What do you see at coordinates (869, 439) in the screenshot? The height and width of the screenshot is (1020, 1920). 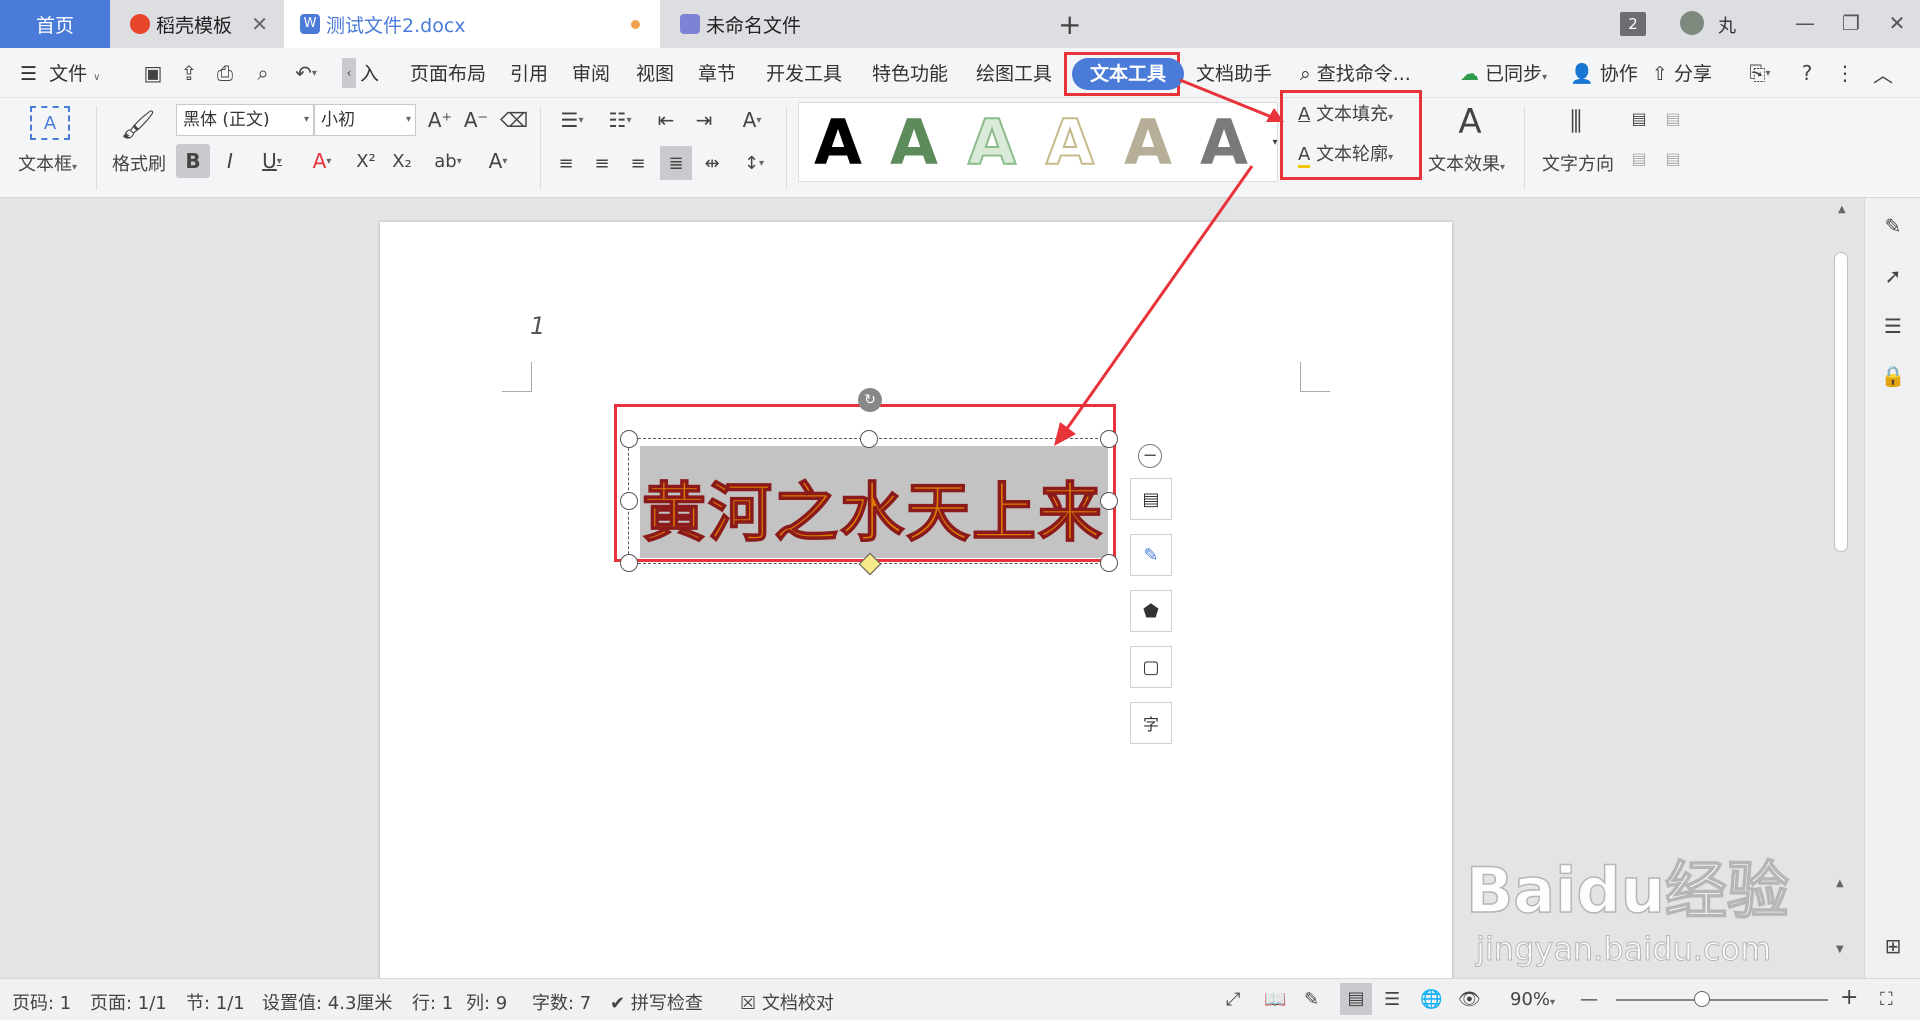 I see `resize-handle-top` at bounding box center [869, 439].